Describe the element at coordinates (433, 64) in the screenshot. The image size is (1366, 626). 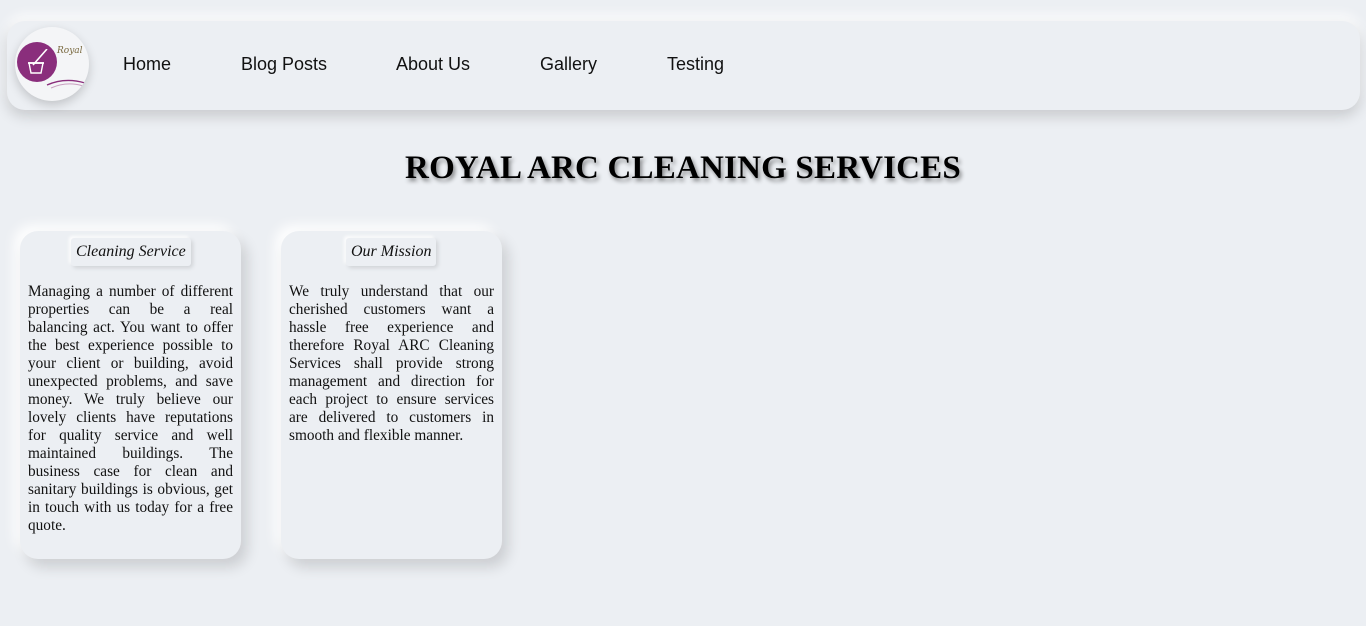
I see `nav-link-about-us: About Us` at that location.